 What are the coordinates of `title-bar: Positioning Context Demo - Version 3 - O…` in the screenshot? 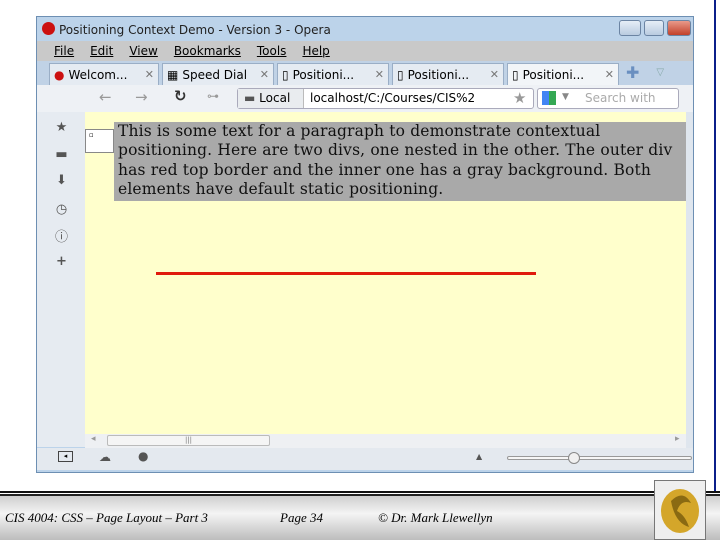 It's located at (365, 29).